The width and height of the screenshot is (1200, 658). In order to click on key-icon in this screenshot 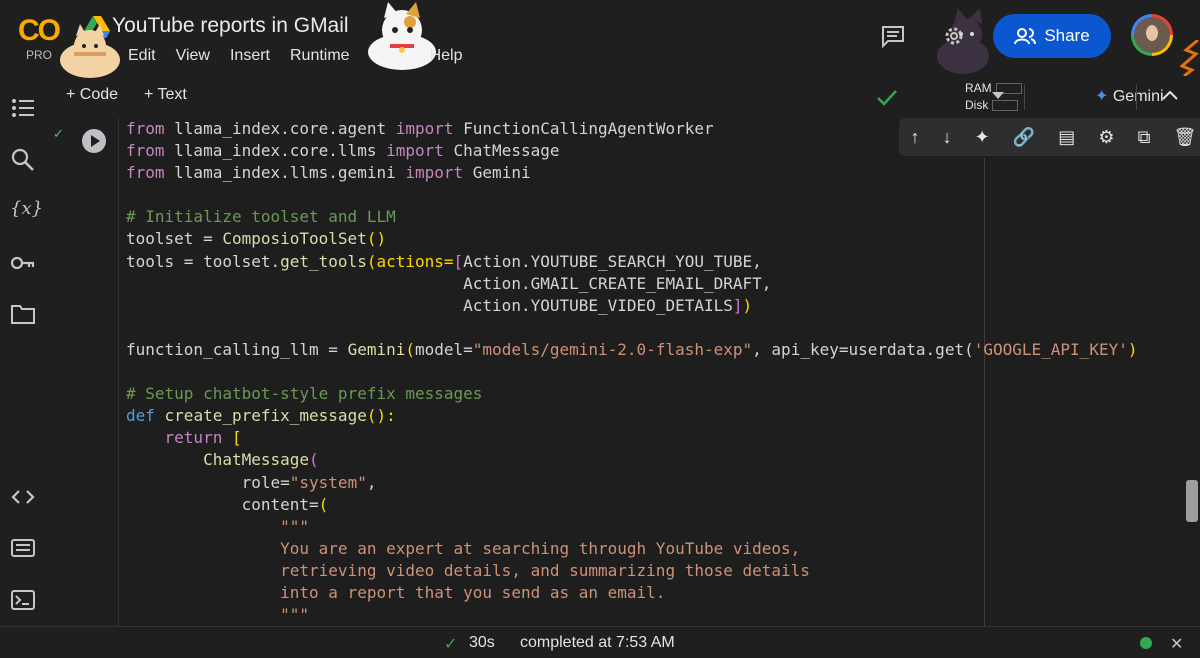, I will do `click(23, 263)`.